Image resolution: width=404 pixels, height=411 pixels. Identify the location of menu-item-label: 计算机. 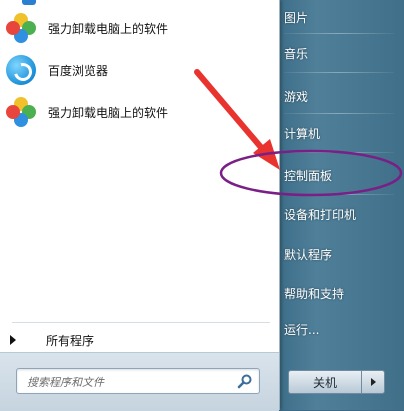
(302, 133).